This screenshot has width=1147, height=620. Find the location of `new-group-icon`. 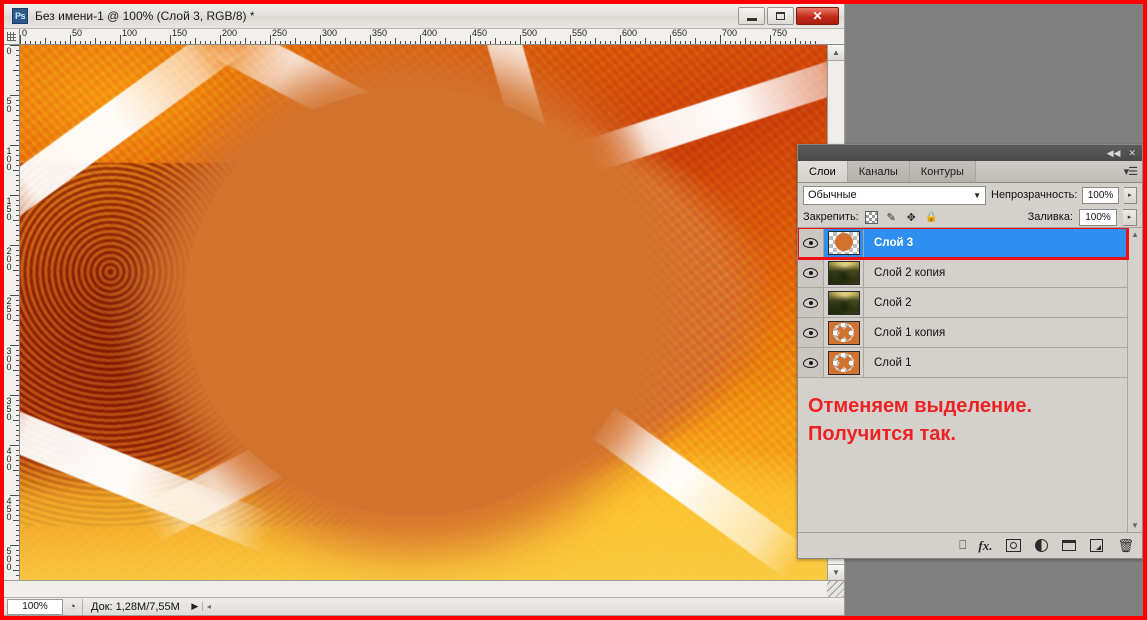

new-group-icon is located at coordinates (1069, 545).